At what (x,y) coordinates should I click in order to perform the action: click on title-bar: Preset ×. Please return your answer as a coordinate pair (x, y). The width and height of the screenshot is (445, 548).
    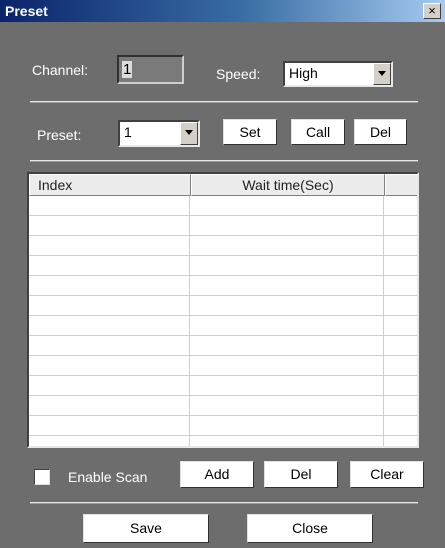
    Looking at the image, I should click on (222, 11).